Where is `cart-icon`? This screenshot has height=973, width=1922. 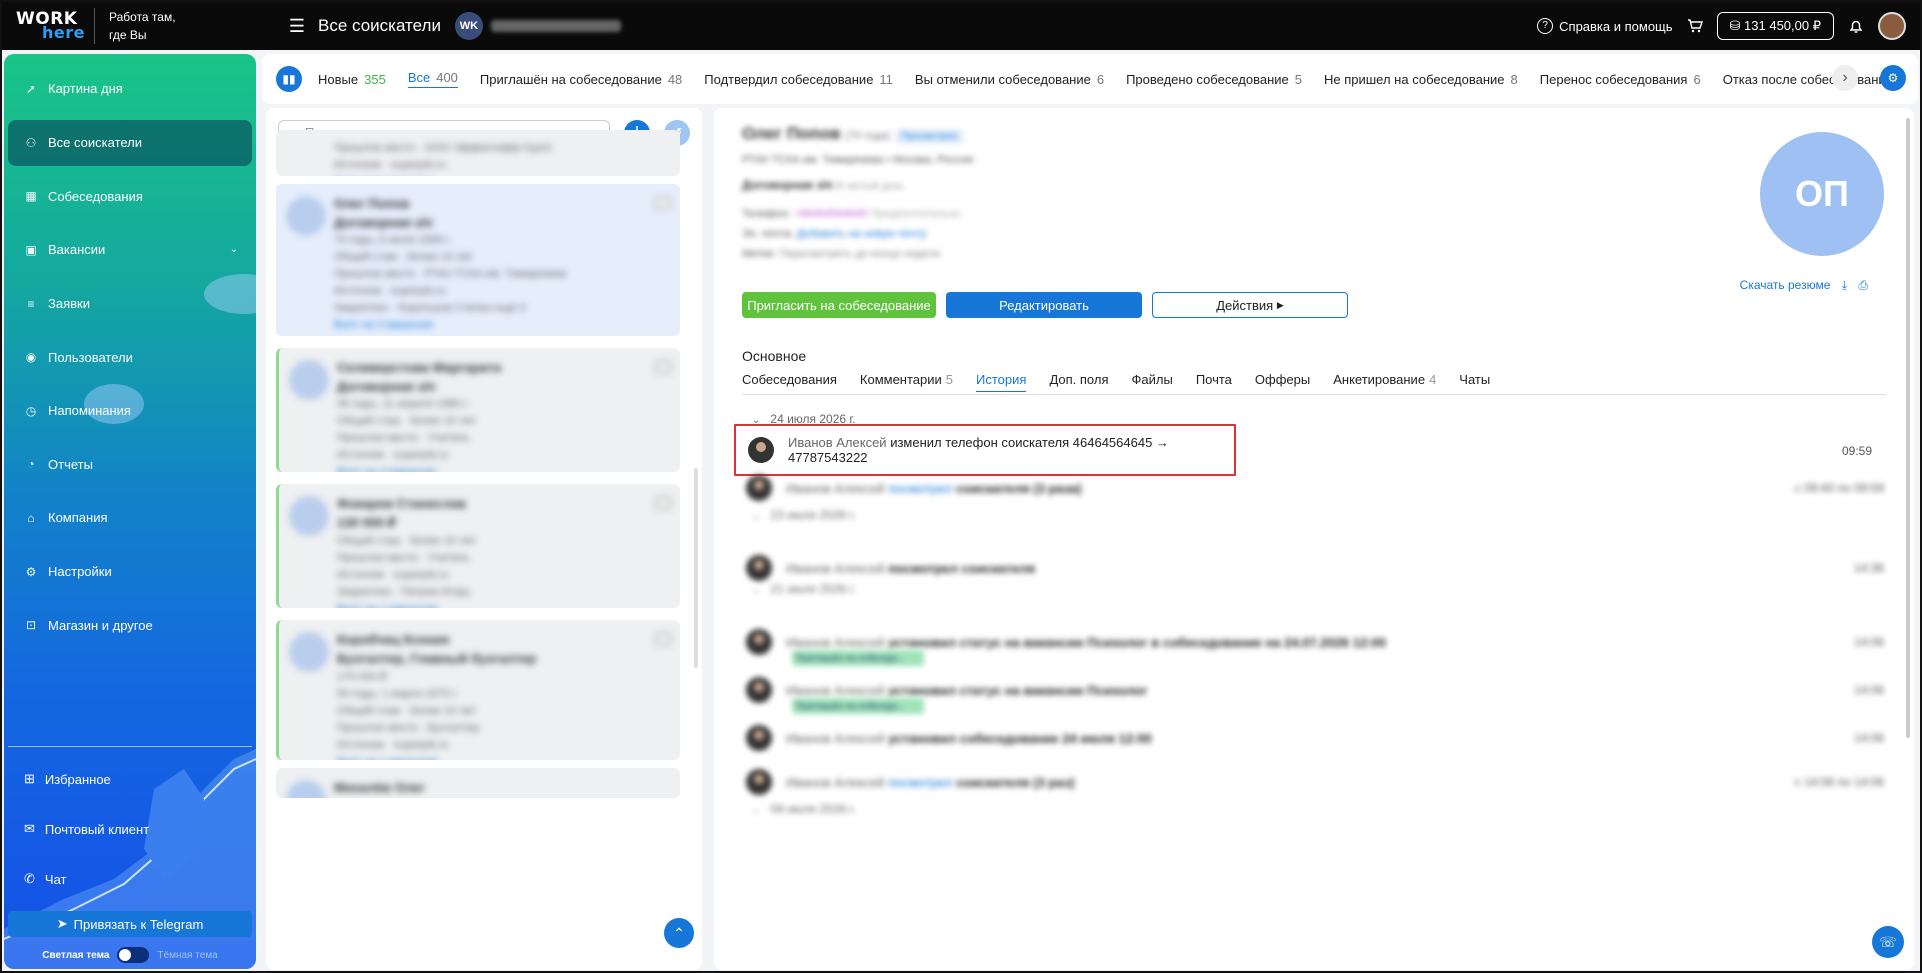
cart-icon is located at coordinates (1695, 26).